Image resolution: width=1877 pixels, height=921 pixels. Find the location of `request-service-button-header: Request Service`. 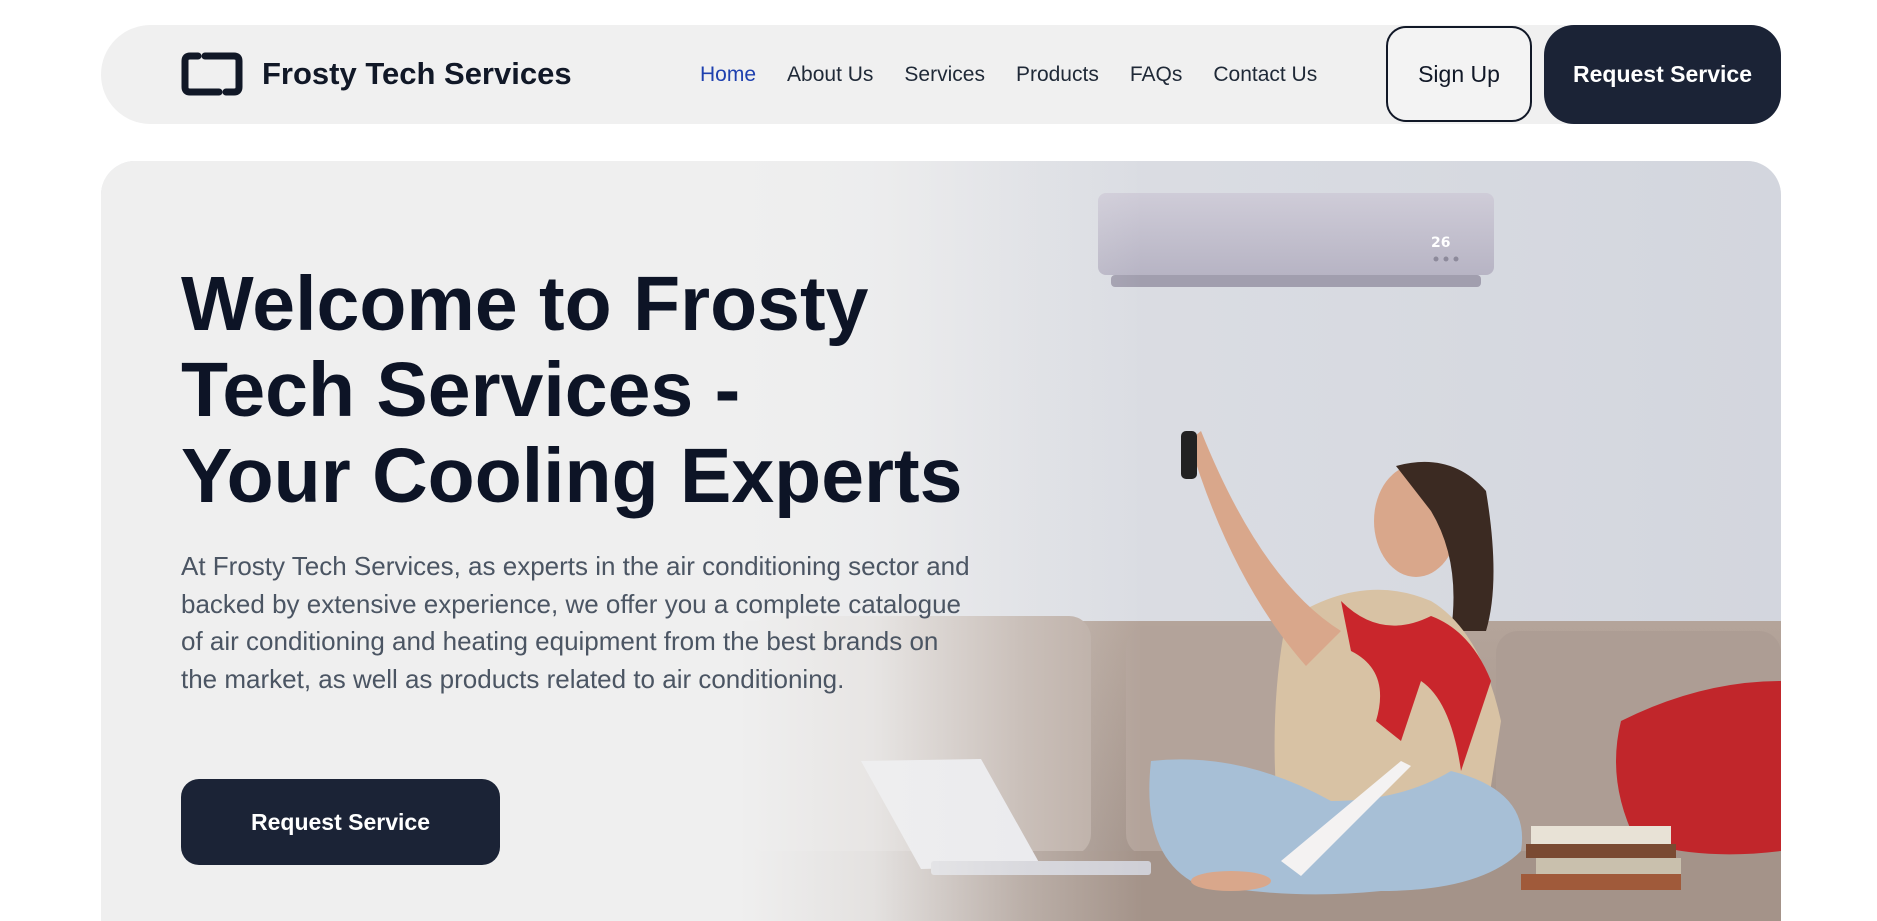

request-service-button-header: Request Service is located at coordinates (1662, 74).